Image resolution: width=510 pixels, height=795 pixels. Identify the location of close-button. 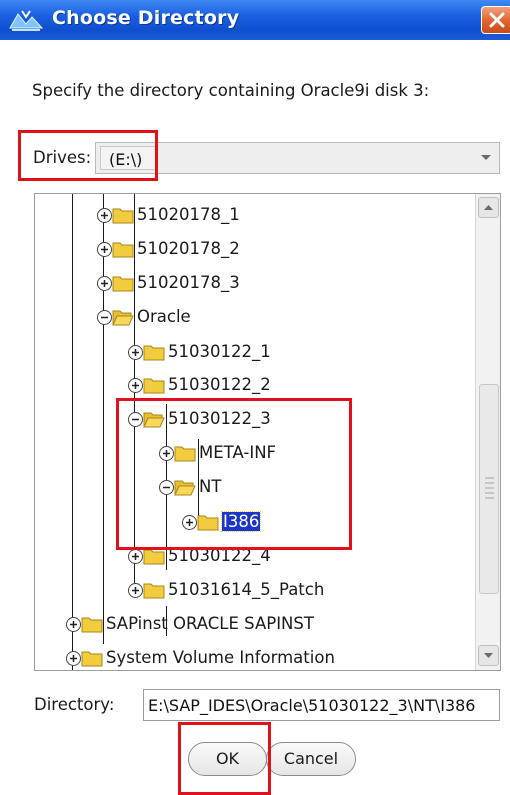
(495, 20).